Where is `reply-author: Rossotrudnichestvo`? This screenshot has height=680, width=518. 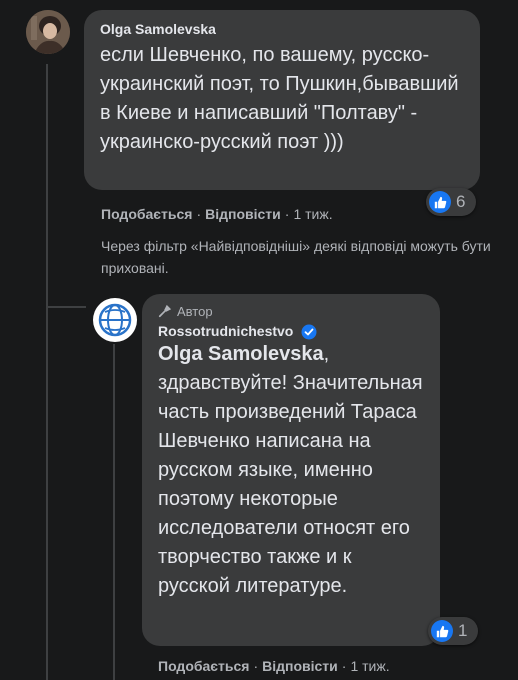
reply-author: Rossotrudnichestvo is located at coordinates (291, 331).